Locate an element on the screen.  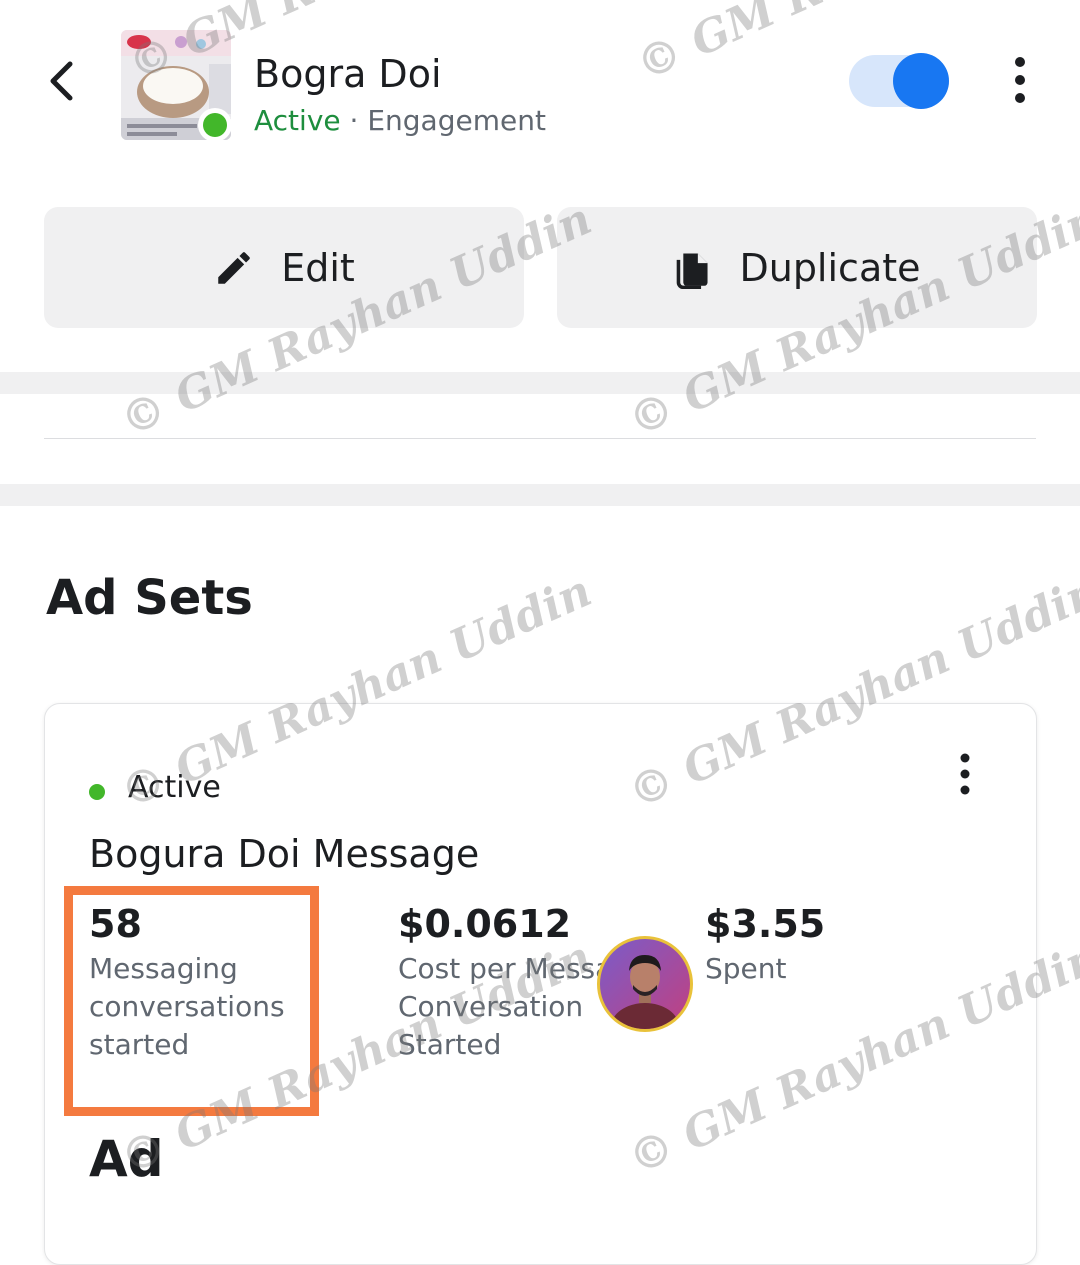
edit-button: Edit is located at coordinates (284, 267).